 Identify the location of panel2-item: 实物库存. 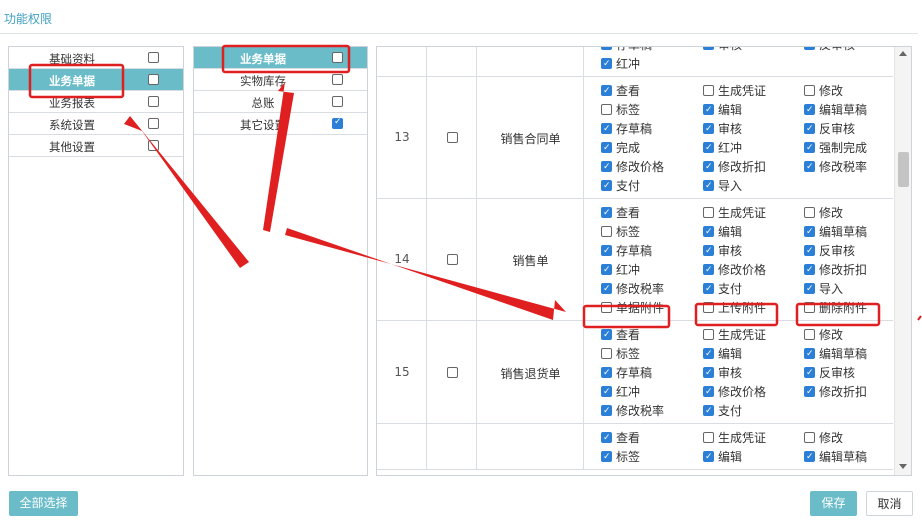
(280, 80).